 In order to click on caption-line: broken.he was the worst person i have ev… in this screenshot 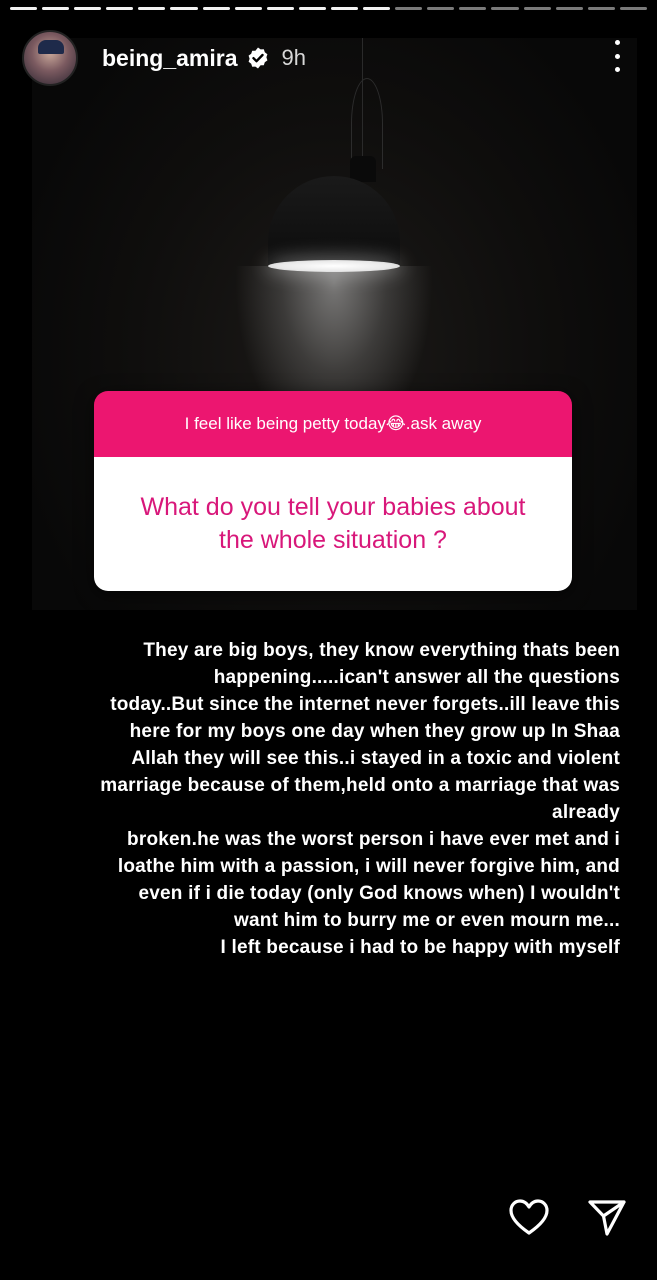, I will do `click(373, 839)`.